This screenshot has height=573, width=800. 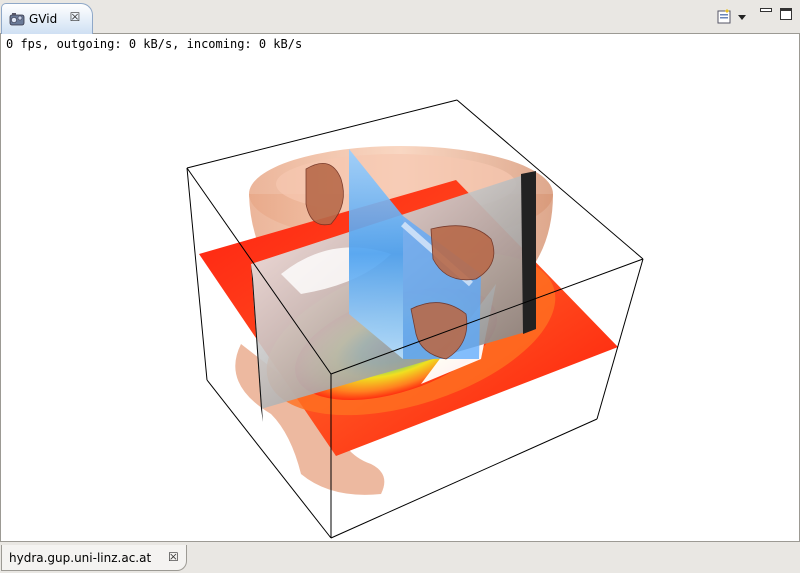 I want to click on tab-gvid-label: GVid, so click(x=43, y=19).